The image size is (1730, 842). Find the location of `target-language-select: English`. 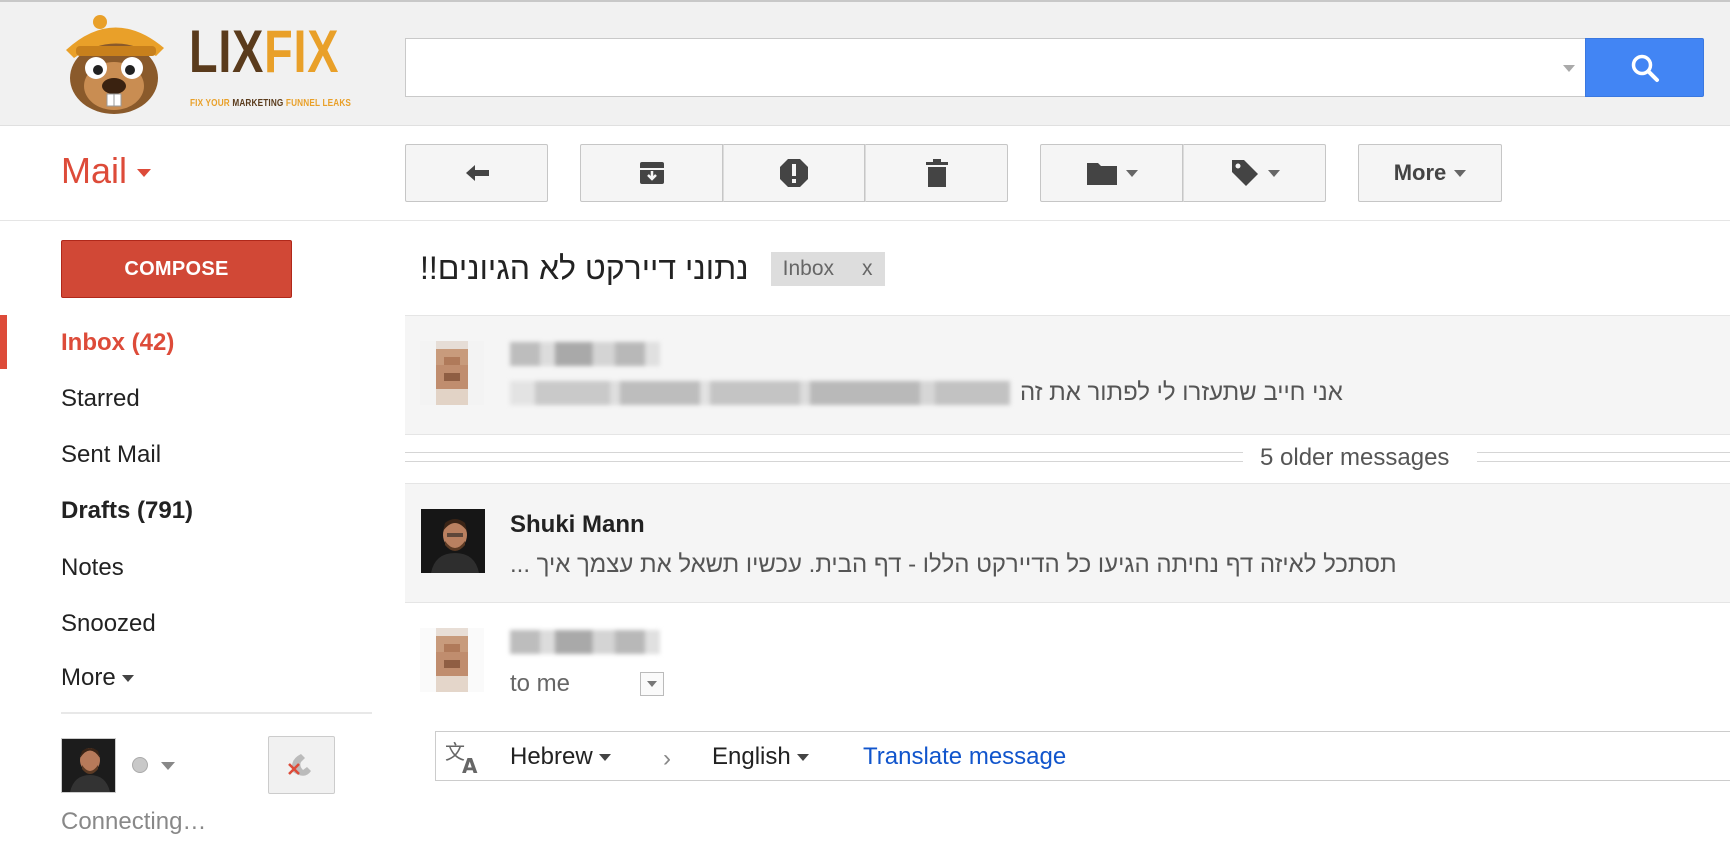

target-language-select: English is located at coordinates (760, 757).